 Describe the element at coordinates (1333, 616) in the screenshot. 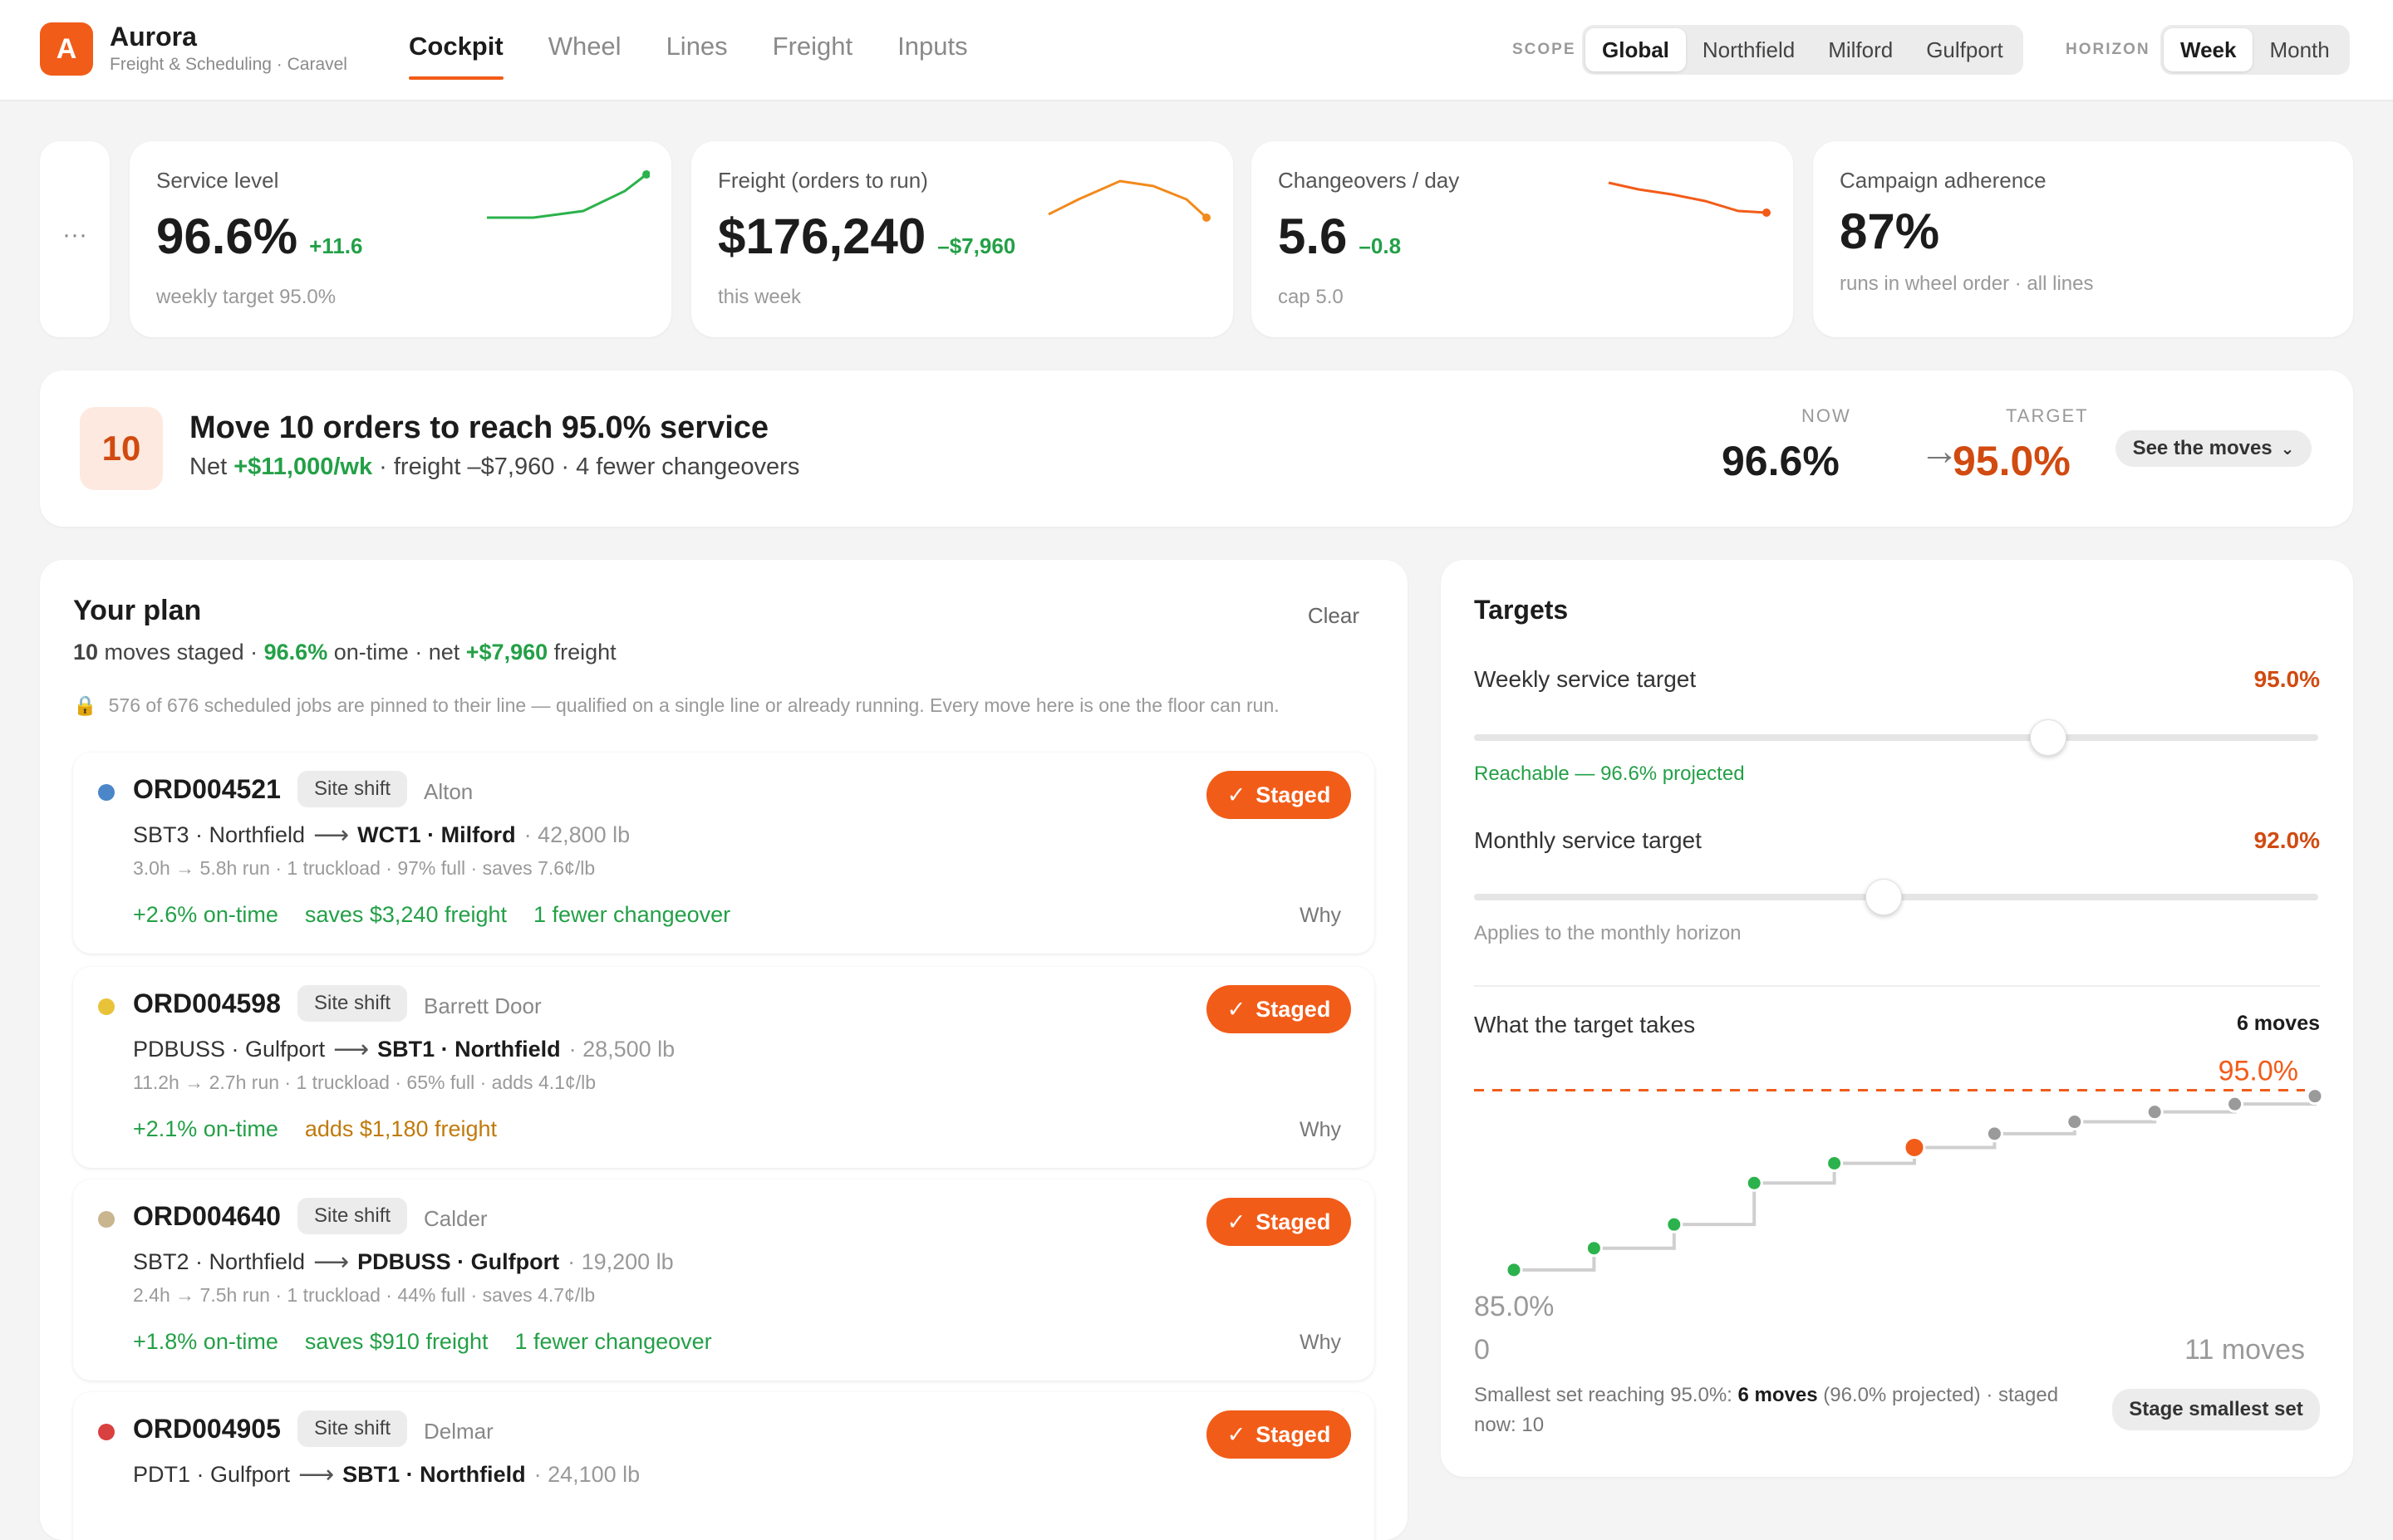

I see `clear-button: Clear` at that location.